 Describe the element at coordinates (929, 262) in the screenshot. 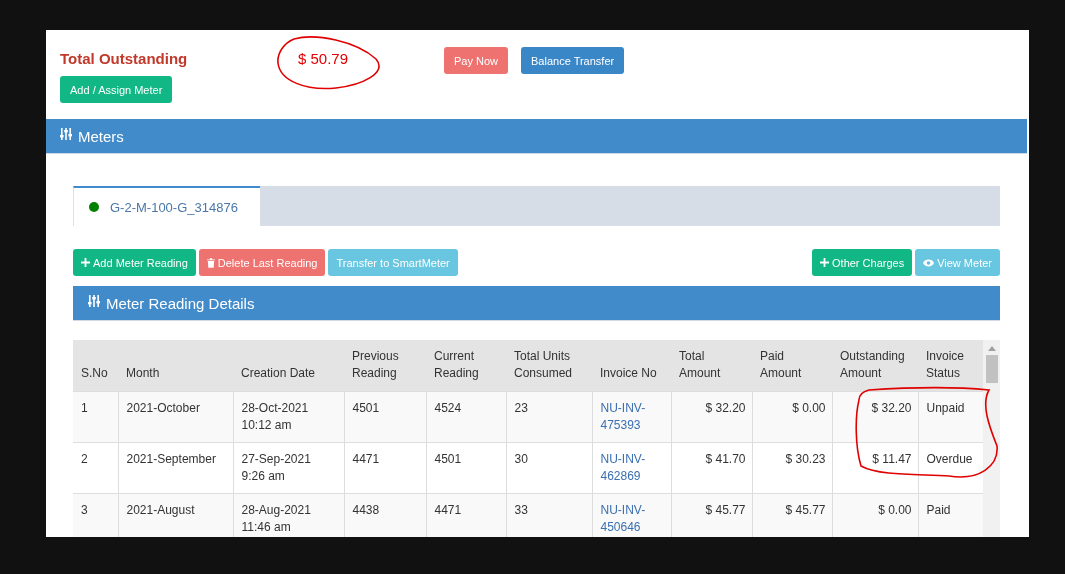

I see `eye-icon` at that location.